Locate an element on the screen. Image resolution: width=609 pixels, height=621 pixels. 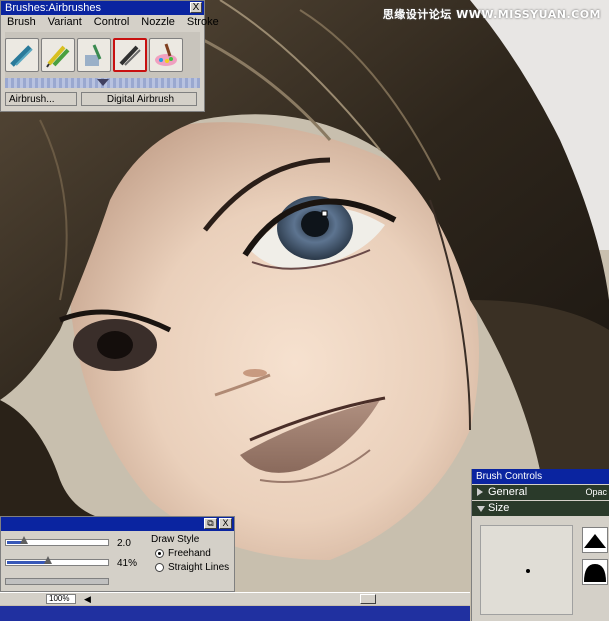
stroke-titlebar: ⧉ X is located at coordinates (117, 524).